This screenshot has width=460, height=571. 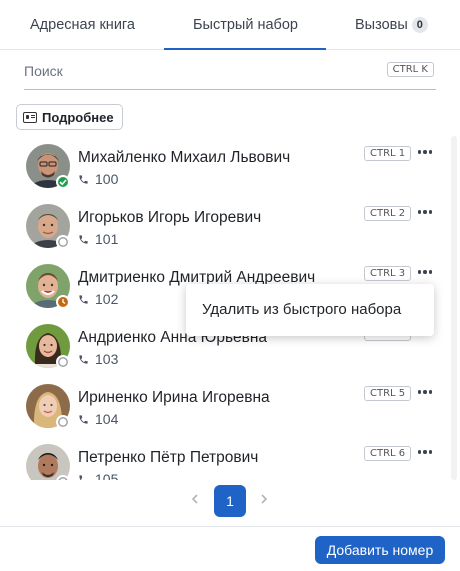 I want to click on chevron-left-icon, so click(x=195, y=499).